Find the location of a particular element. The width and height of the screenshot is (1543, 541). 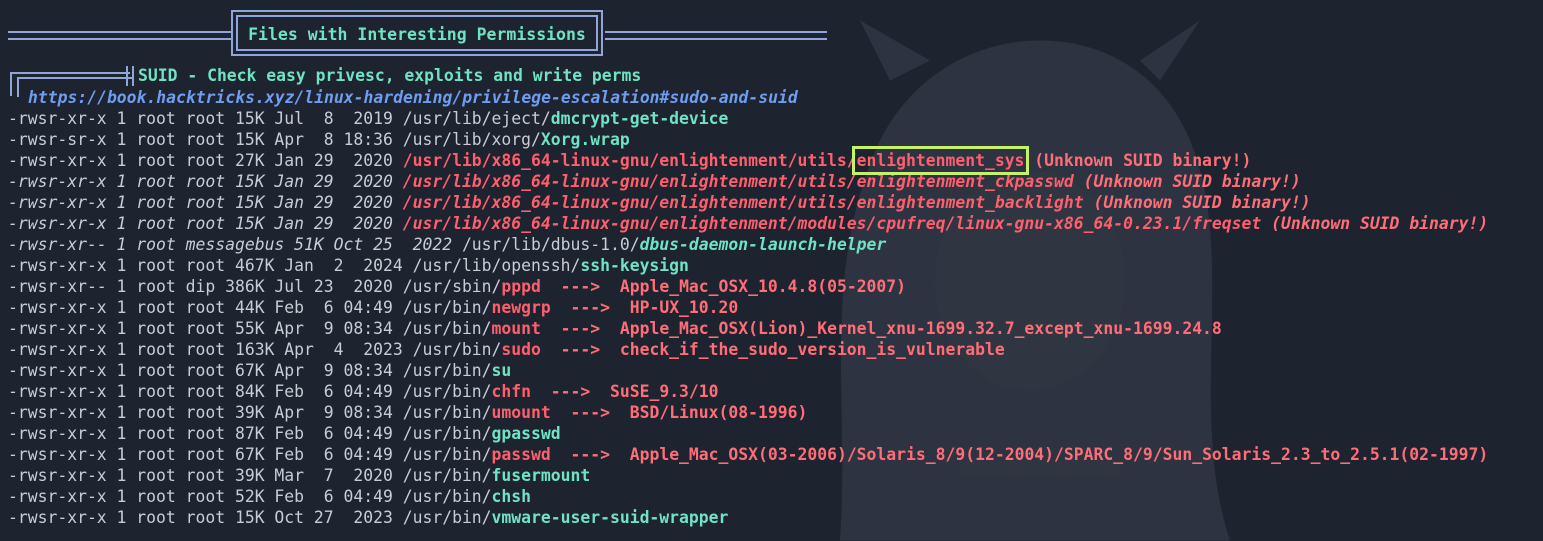

file-directory: /usr/lib/dbus-1.0/ is located at coordinates (550, 244).